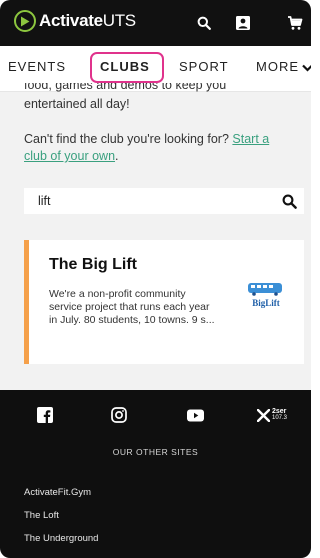 The height and width of the screenshot is (558, 320). What do you see at coordinates (295, 23) in the screenshot?
I see `cart-icon` at bounding box center [295, 23].